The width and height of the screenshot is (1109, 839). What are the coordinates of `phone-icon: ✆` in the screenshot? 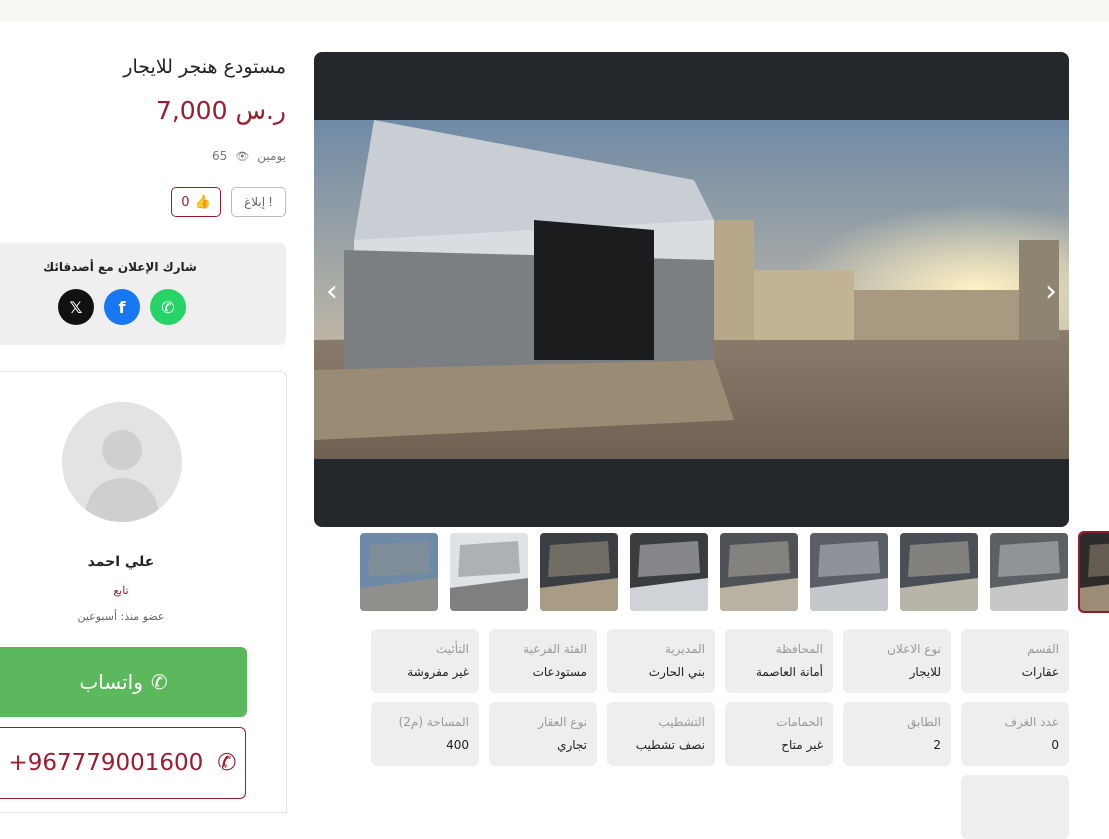 It's located at (227, 763).